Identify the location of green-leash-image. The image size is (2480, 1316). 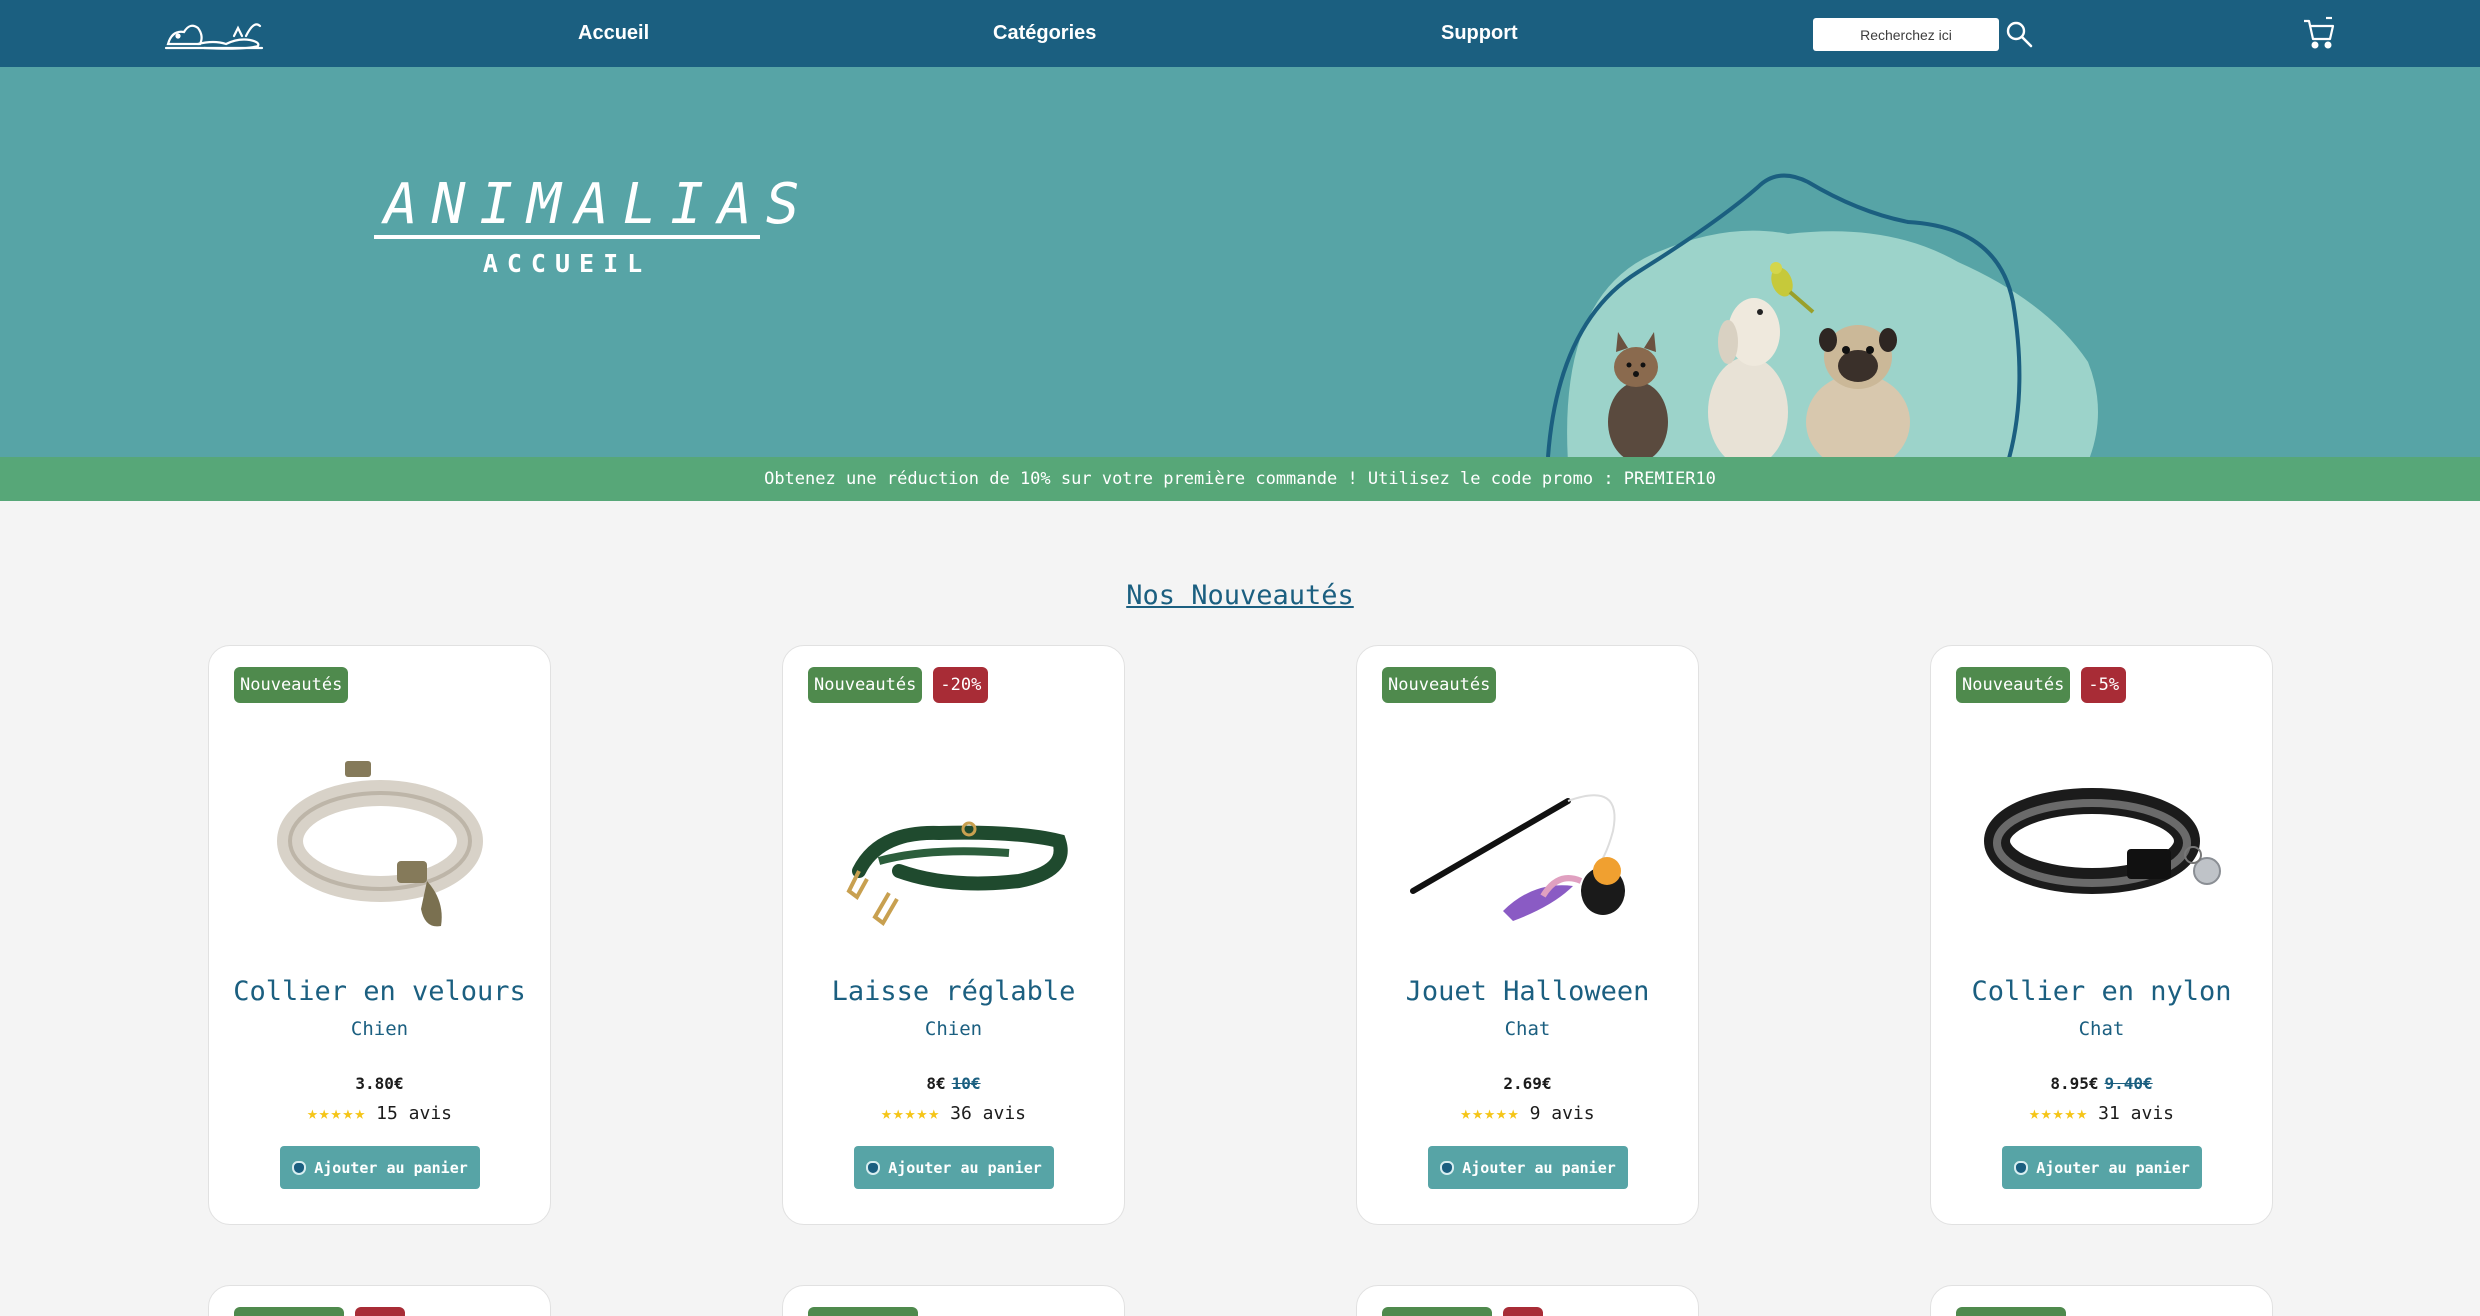
(957, 873).